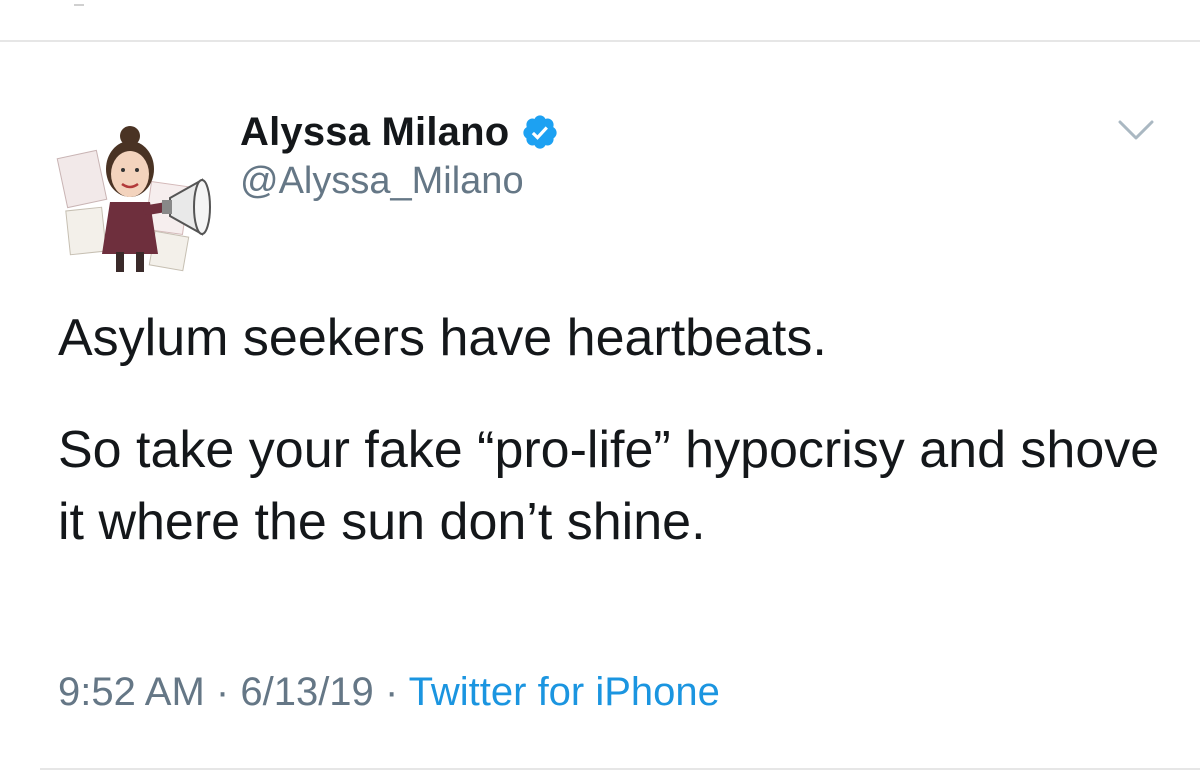 The image size is (1200, 784). I want to click on previous-item-stub, so click(79, 3).